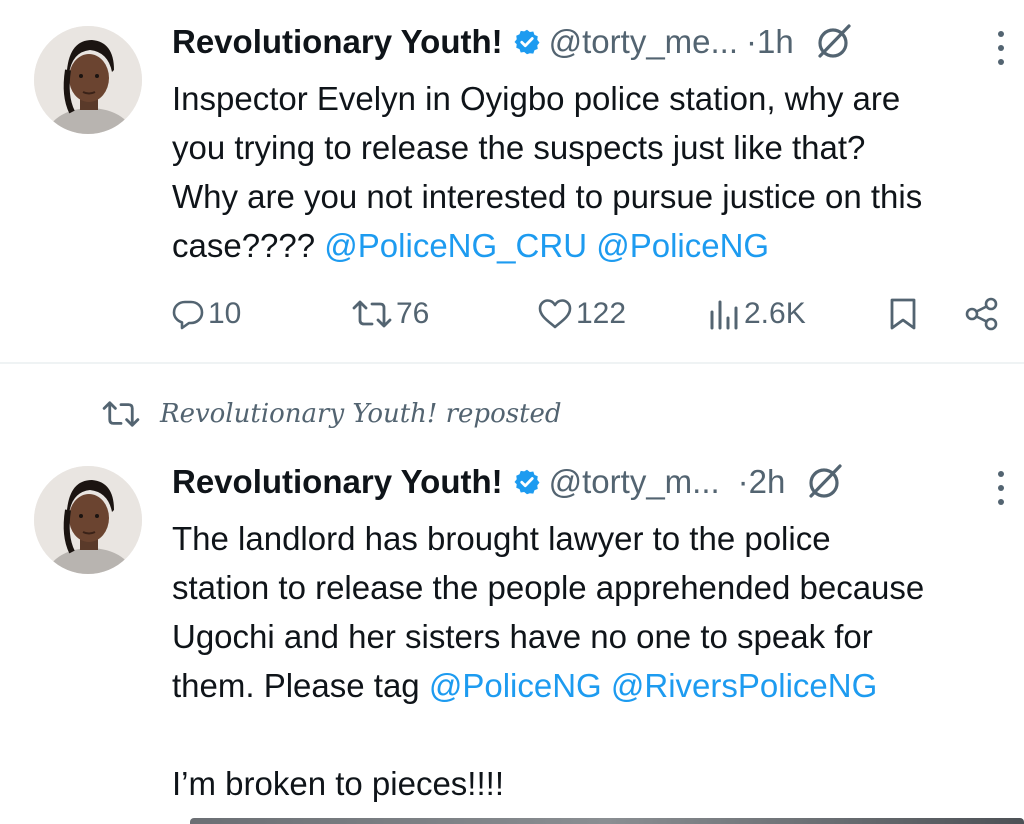 This screenshot has width=1024, height=824. What do you see at coordinates (767, 482) in the screenshot?
I see `timestamp: 2h` at bounding box center [767, 482].